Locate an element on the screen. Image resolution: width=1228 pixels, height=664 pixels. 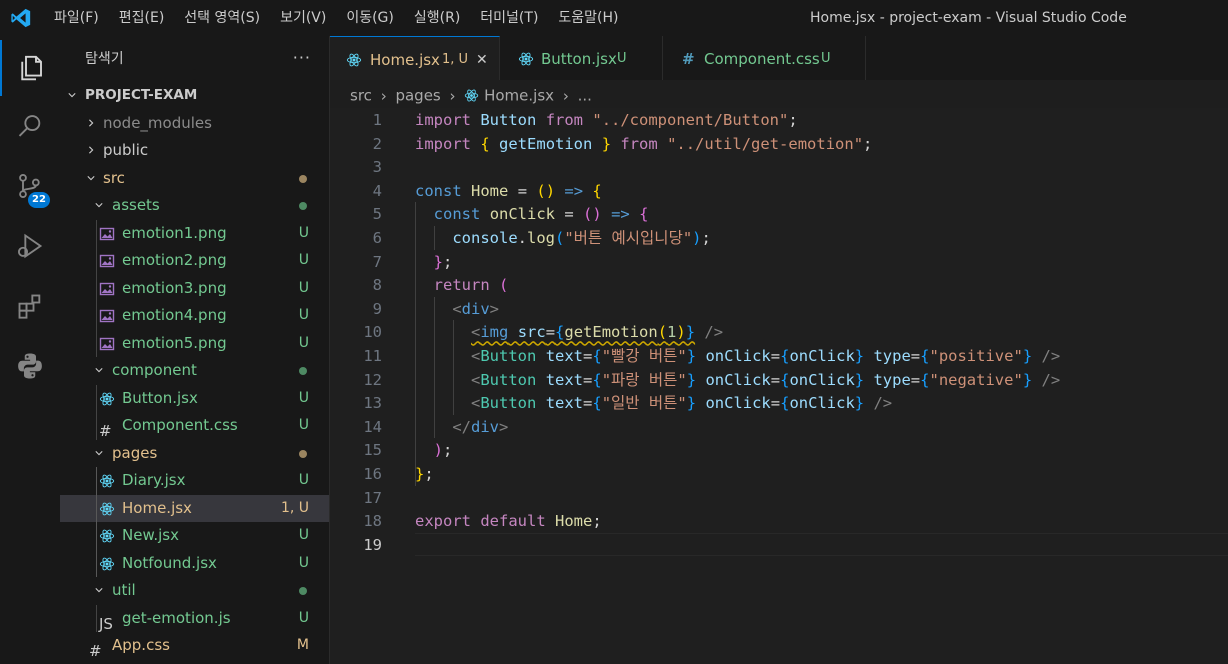
tab-label: Component.css is located at coordinates (762, 59).